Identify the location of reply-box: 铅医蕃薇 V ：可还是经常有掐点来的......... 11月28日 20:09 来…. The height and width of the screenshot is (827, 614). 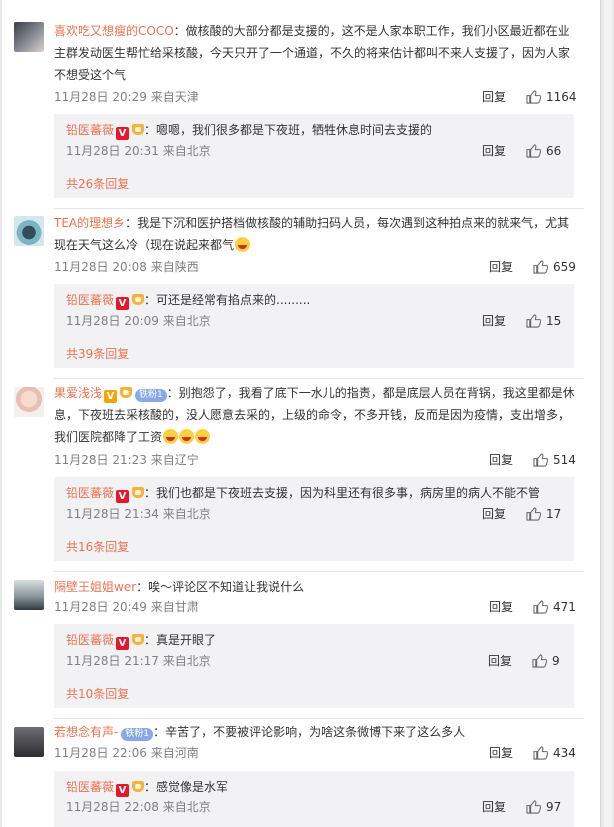
(314, 326).